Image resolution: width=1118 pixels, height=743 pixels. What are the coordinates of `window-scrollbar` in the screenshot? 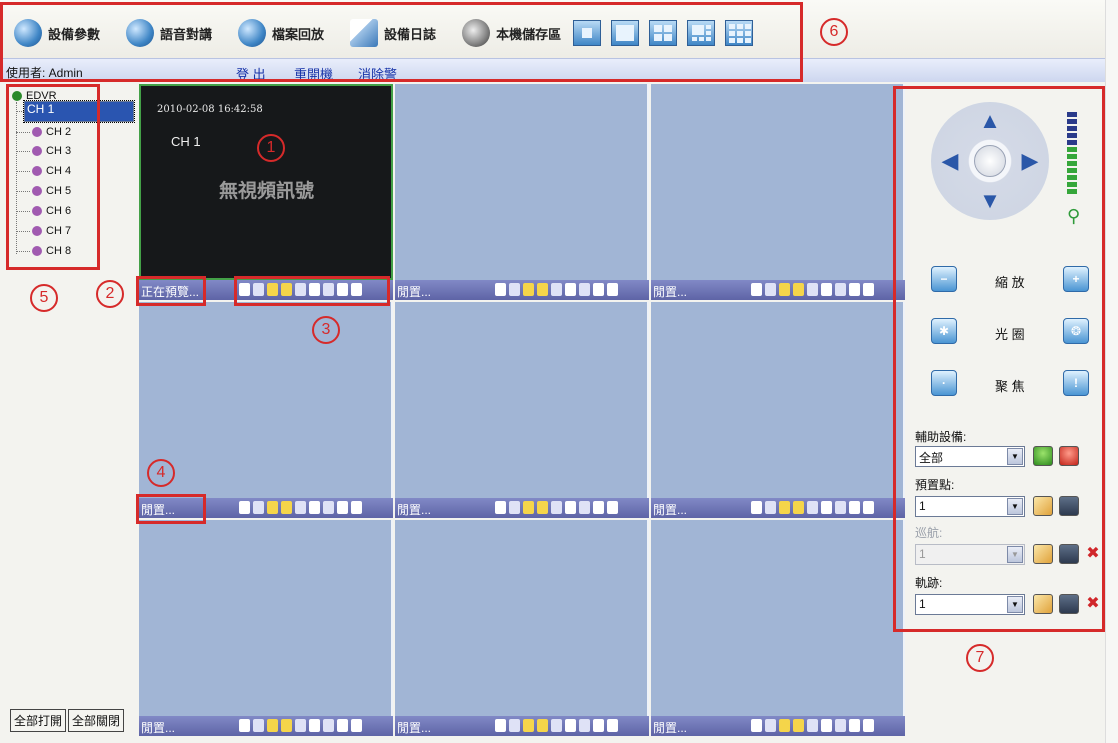 It's located at (1111, 371).